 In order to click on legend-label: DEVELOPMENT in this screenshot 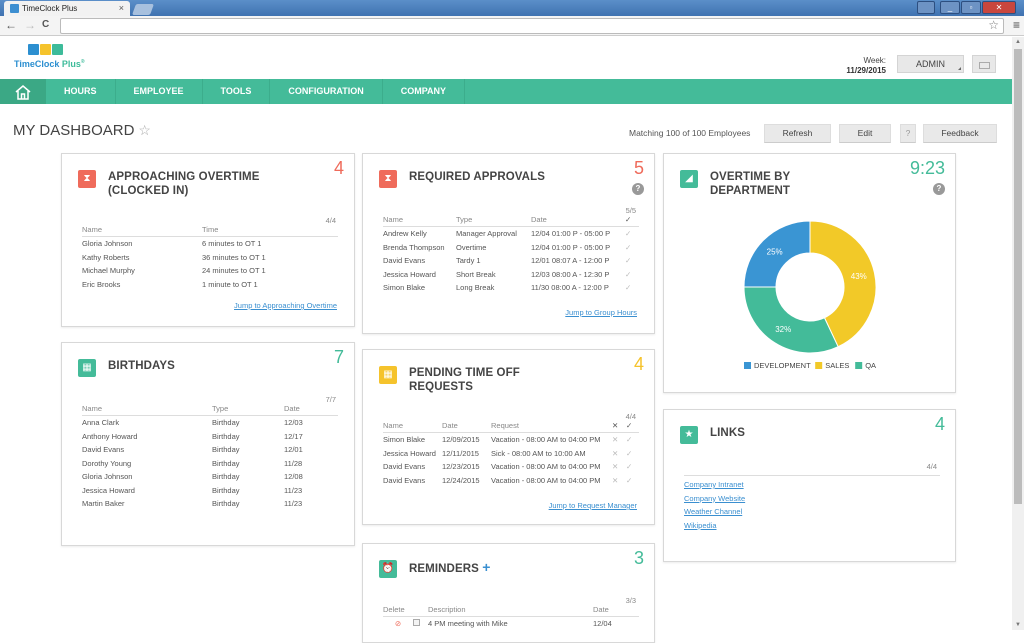, I will do `click(782, 365)`.